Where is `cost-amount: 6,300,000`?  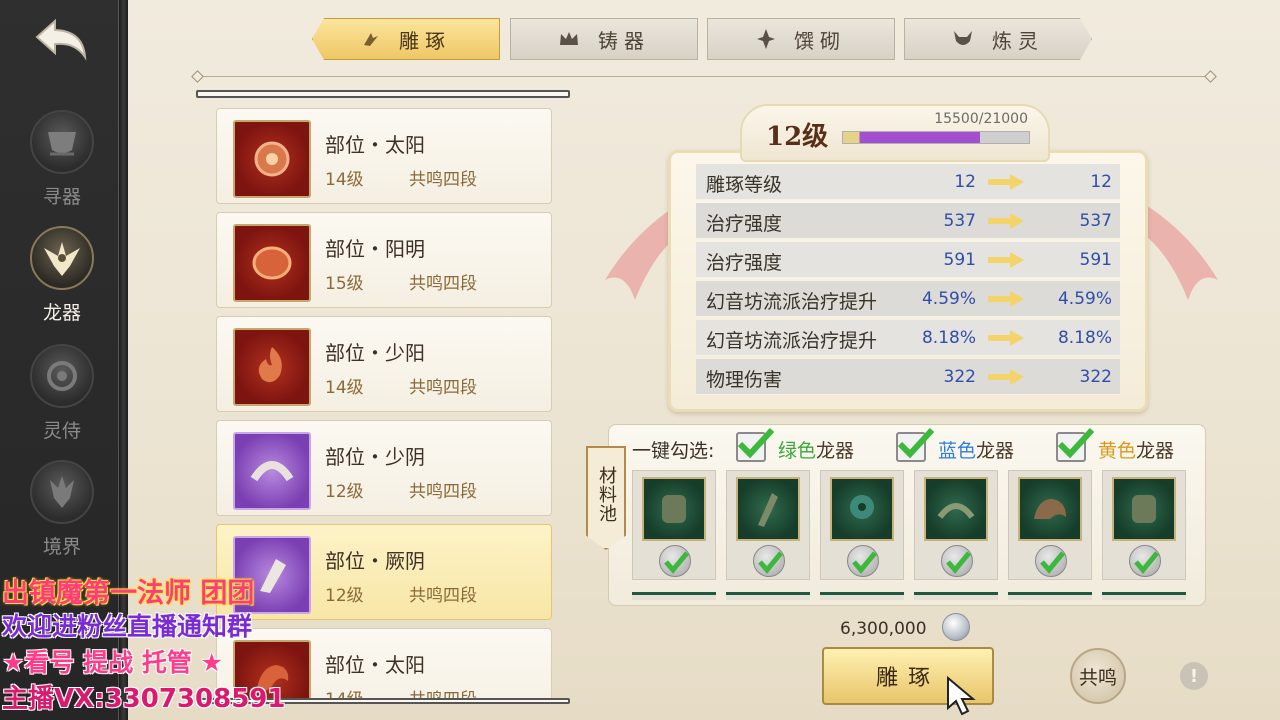
cost-amount: 6,300,000 is located at coordinates (883, 629).